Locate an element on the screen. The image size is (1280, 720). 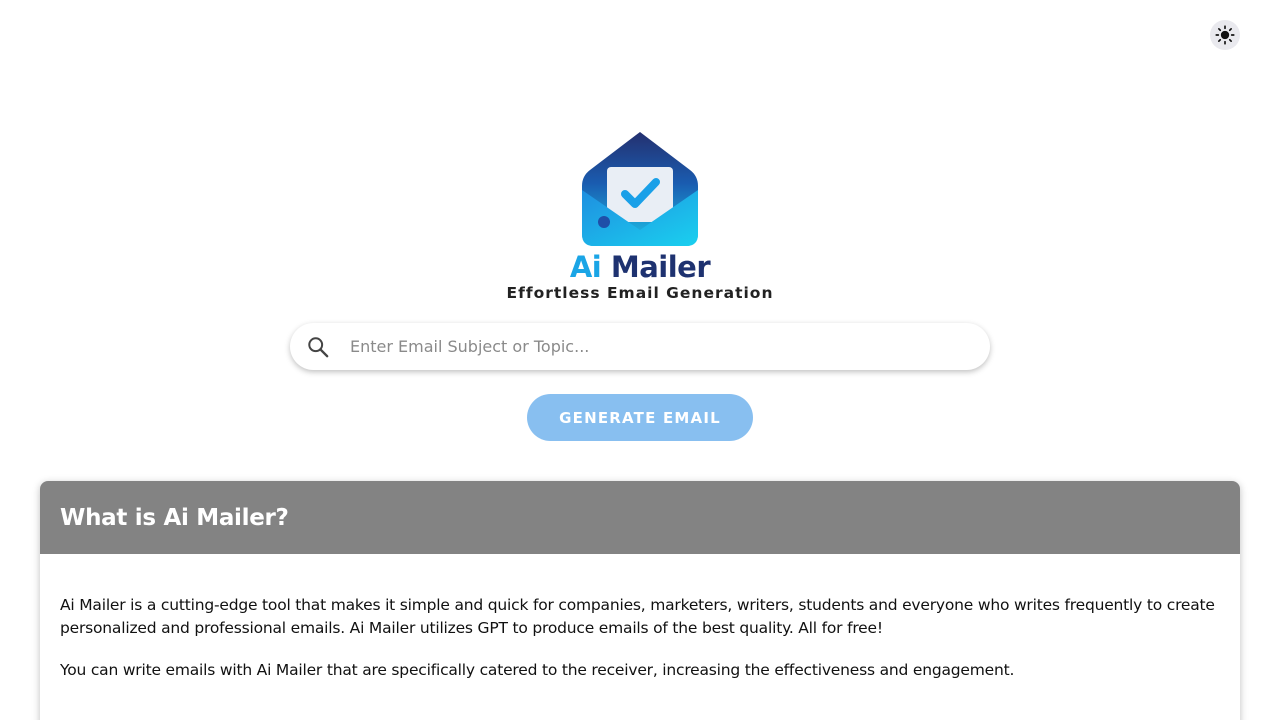
theme-toggle-button is located at coordinates (1225, 35).